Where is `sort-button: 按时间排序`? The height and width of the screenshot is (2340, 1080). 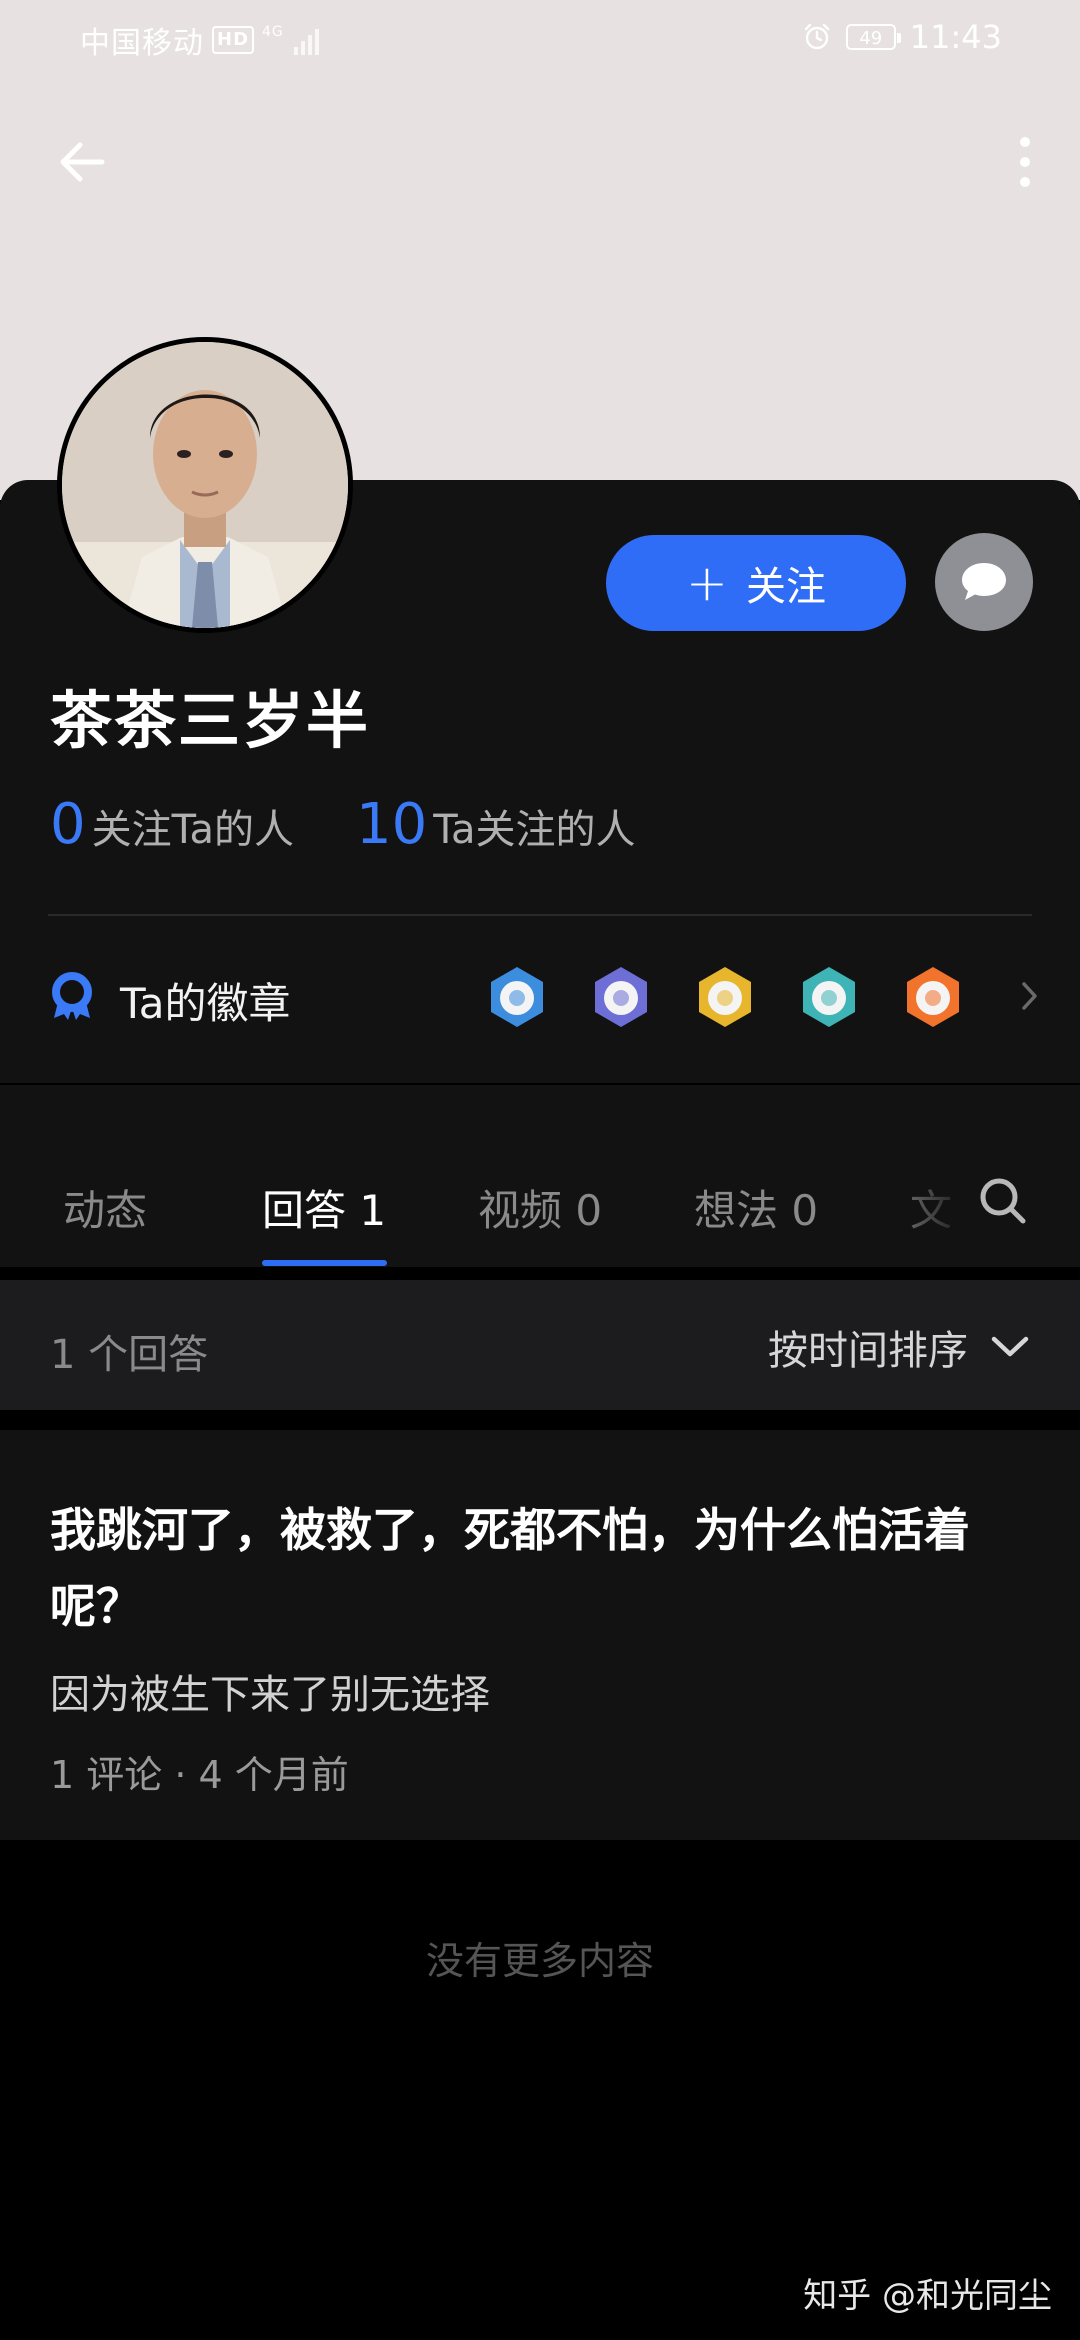 sort-button: 按时间排序 is located at coordinates (899, 1347).